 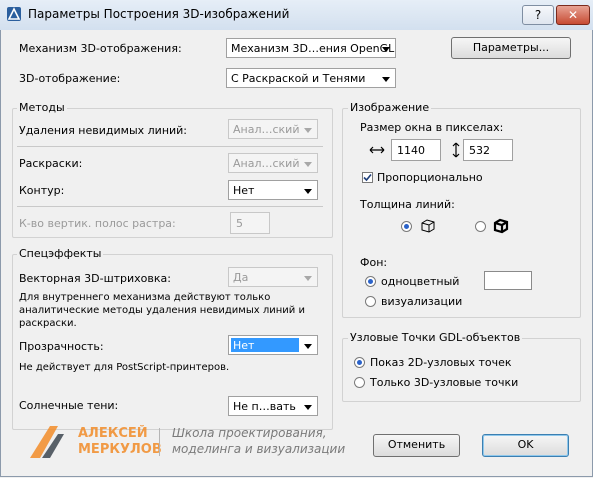 What do you see at coordinates (249, 433) in the screenshot?
I see `logo-tagline-line1: Школа проектирования,` at bounding box center [249, 433].